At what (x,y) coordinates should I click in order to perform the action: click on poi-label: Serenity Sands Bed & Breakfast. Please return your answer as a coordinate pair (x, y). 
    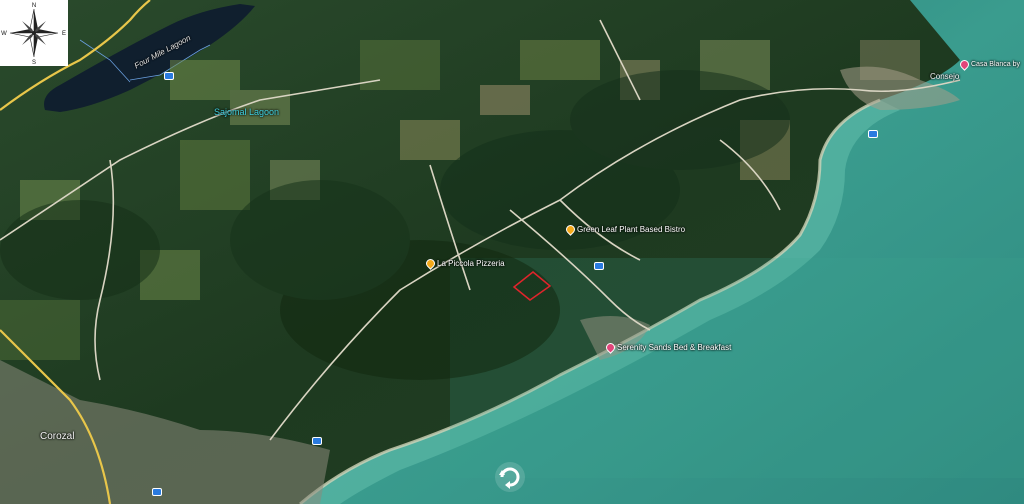
    Looking at the image, I should click on (674, 347).